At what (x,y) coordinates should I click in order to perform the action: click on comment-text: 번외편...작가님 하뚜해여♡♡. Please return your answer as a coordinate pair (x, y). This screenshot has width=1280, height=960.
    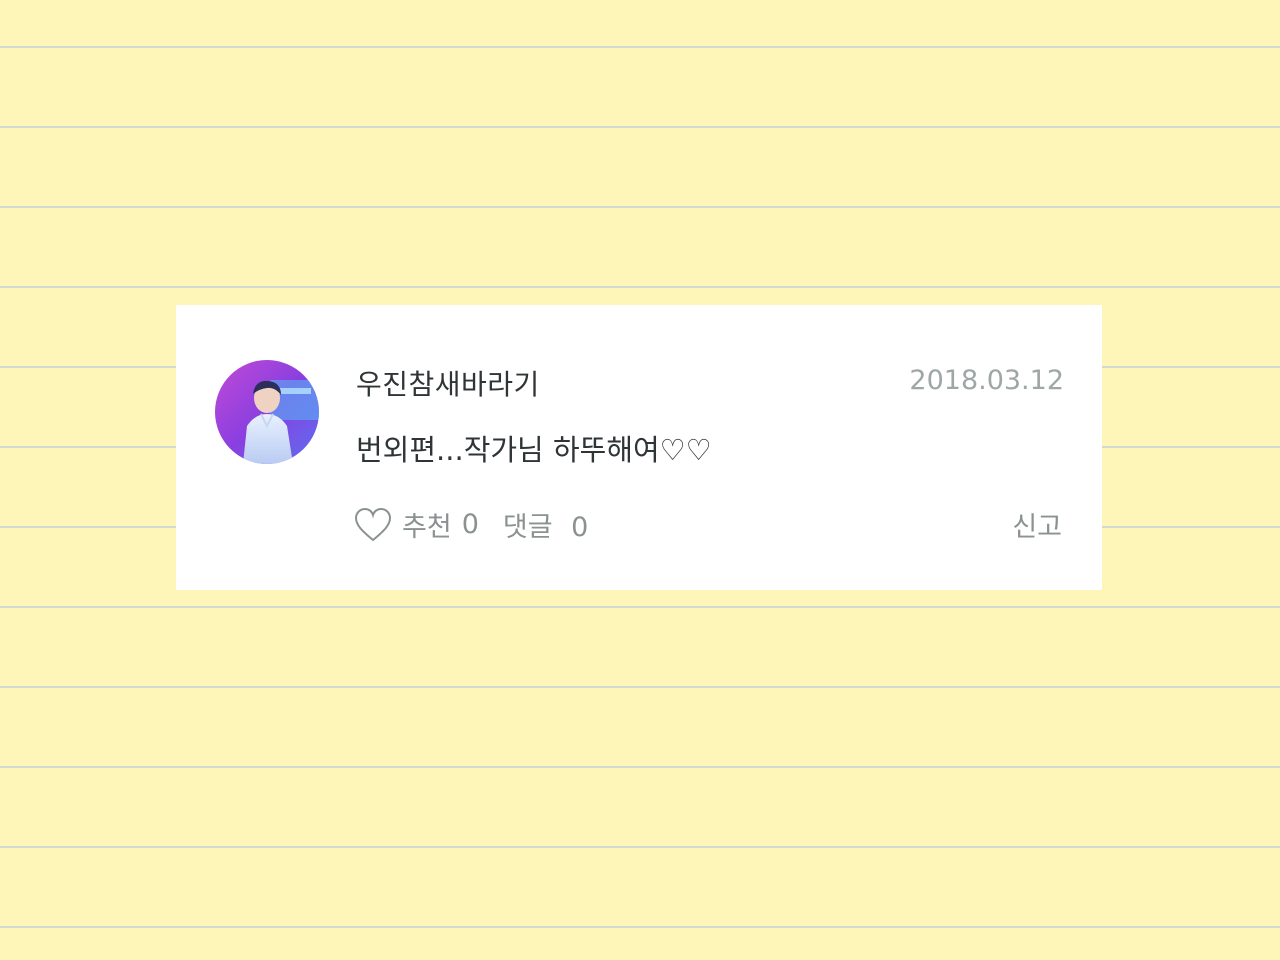
    Looking at the image, I should click on (534, 450).